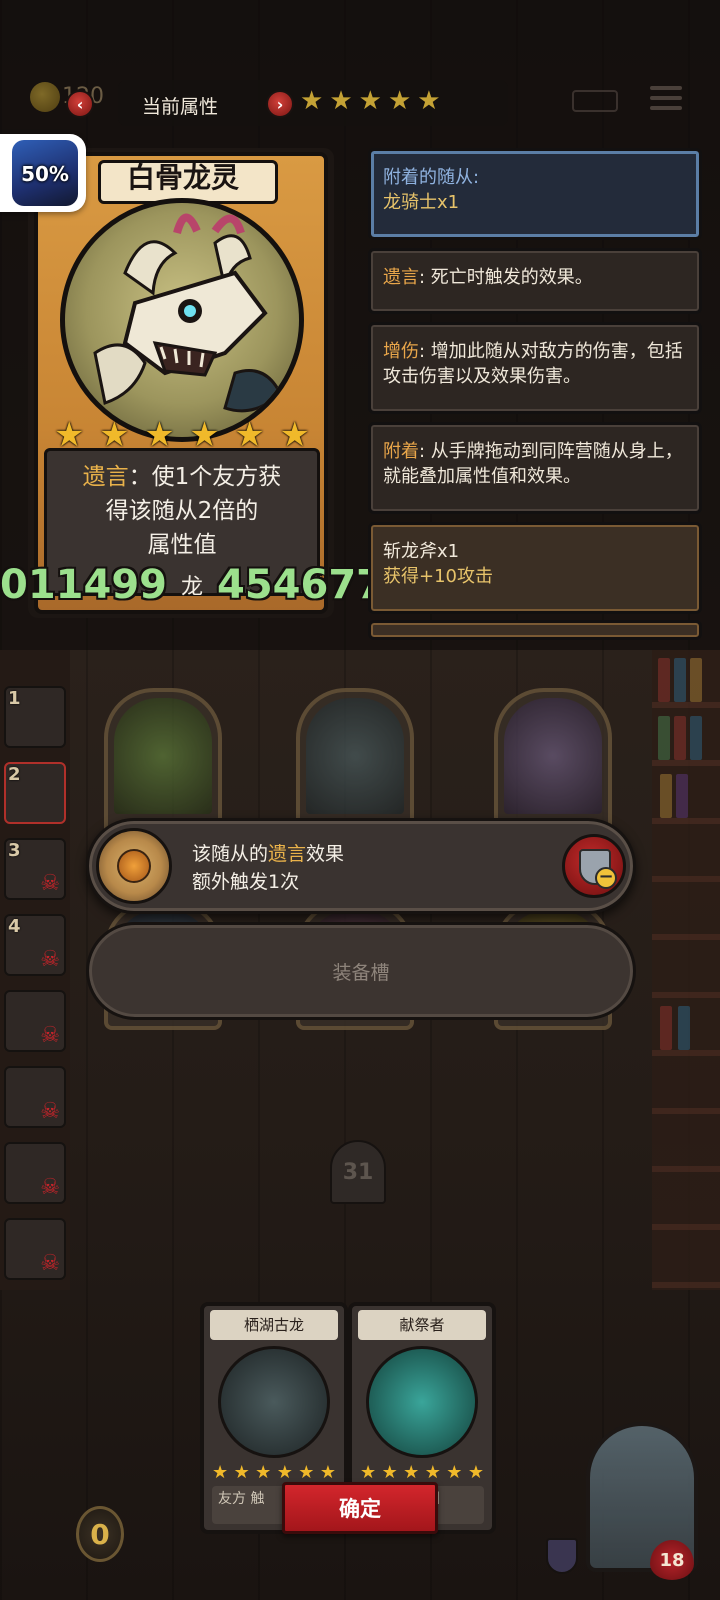 The height and width of the screenshot is (1600, 720). Describe the element at coordinates (666, 100) in the screenshot. I see `menu-icon` at that location.